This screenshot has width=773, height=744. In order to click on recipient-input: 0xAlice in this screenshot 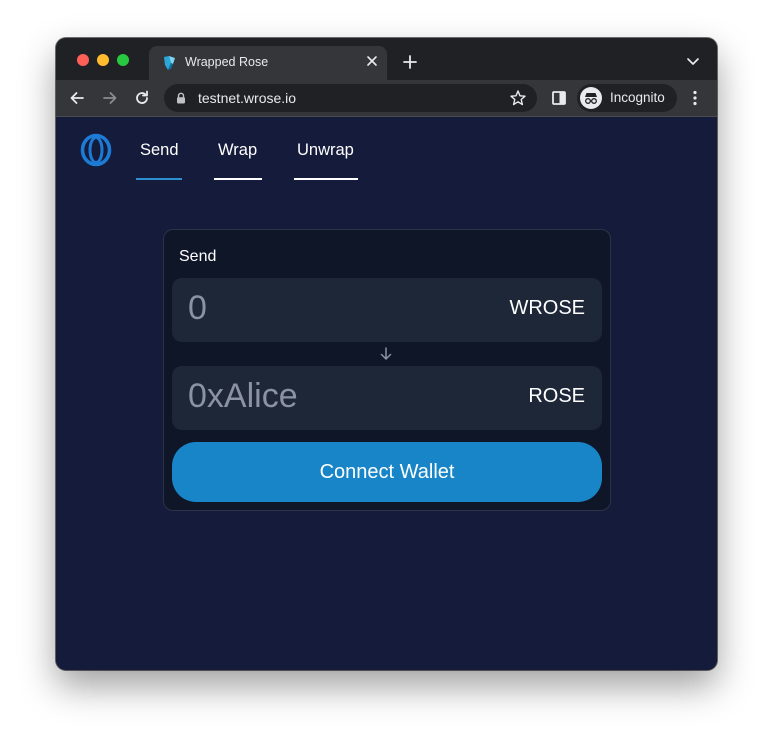, I will do `click(243, 396)`.